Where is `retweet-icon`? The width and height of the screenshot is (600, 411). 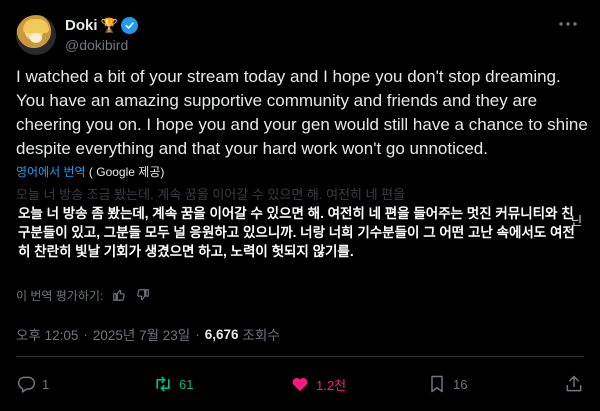
retweet-icon is located at coordinates (163, 384).